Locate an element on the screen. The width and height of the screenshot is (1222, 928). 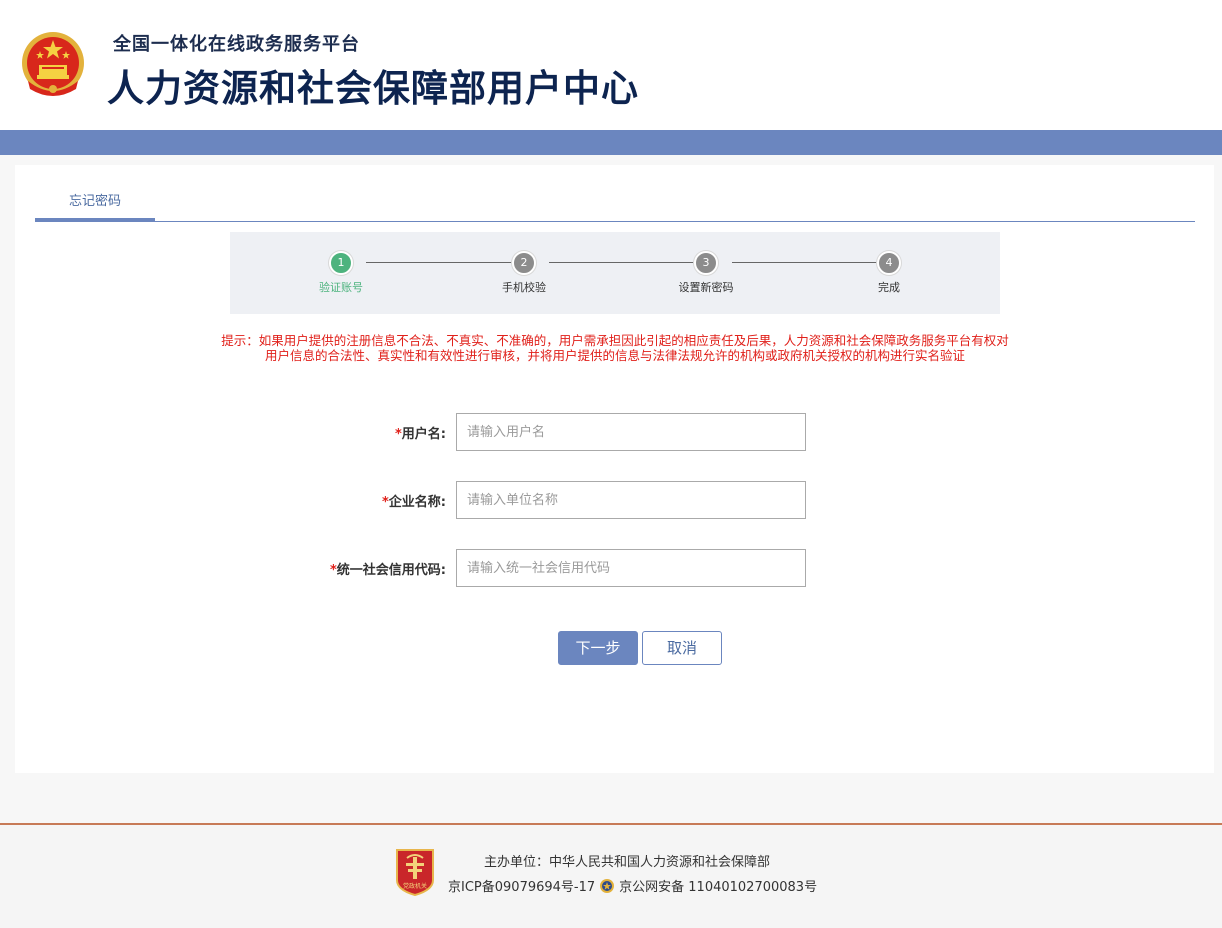
company-name-row: *企业名称: is located at coordinates (614, 500).